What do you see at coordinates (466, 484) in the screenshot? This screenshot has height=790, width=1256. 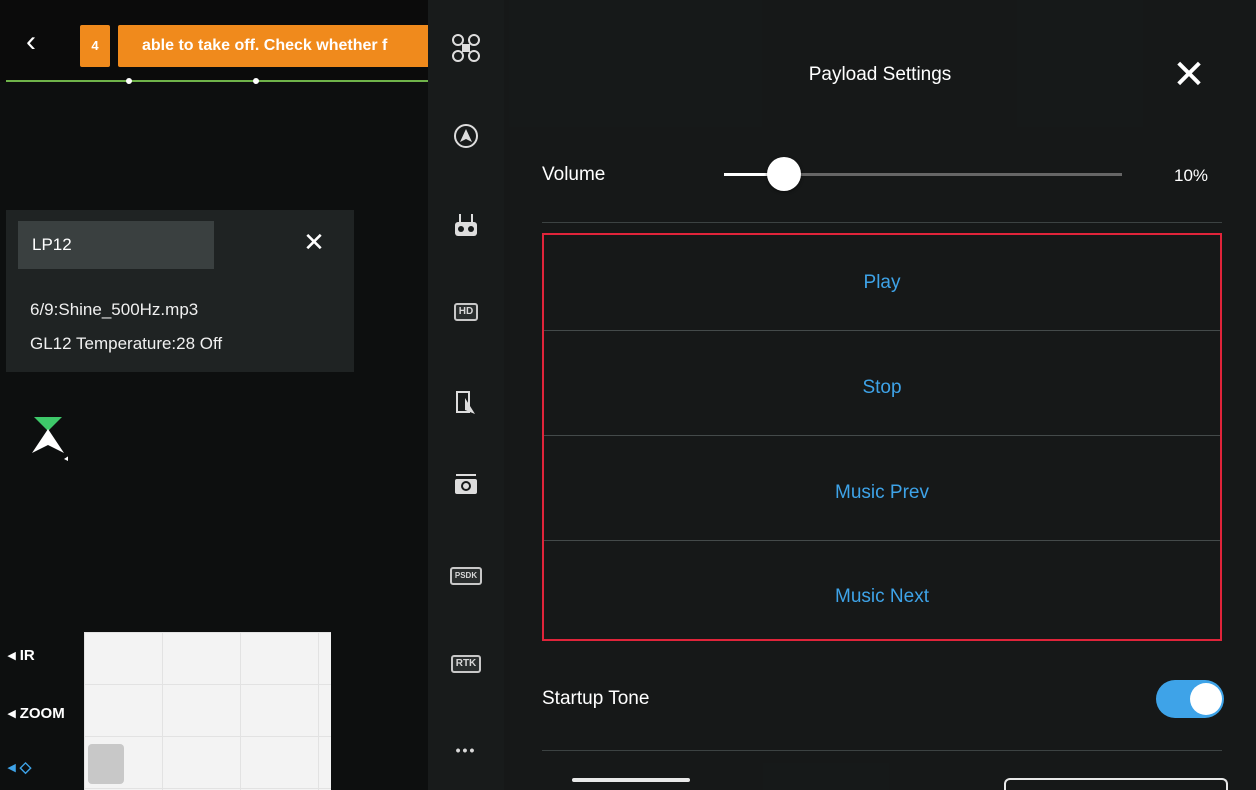 I see `camera-icon` at bounding box center [466, 484].